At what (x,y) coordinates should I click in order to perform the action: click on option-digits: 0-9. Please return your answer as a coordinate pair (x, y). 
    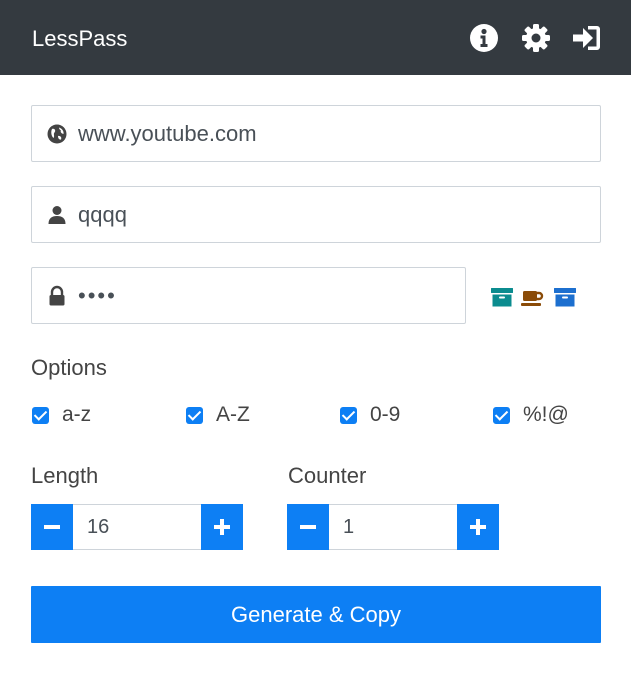
    Looking at the image, I should click on (370, 415).